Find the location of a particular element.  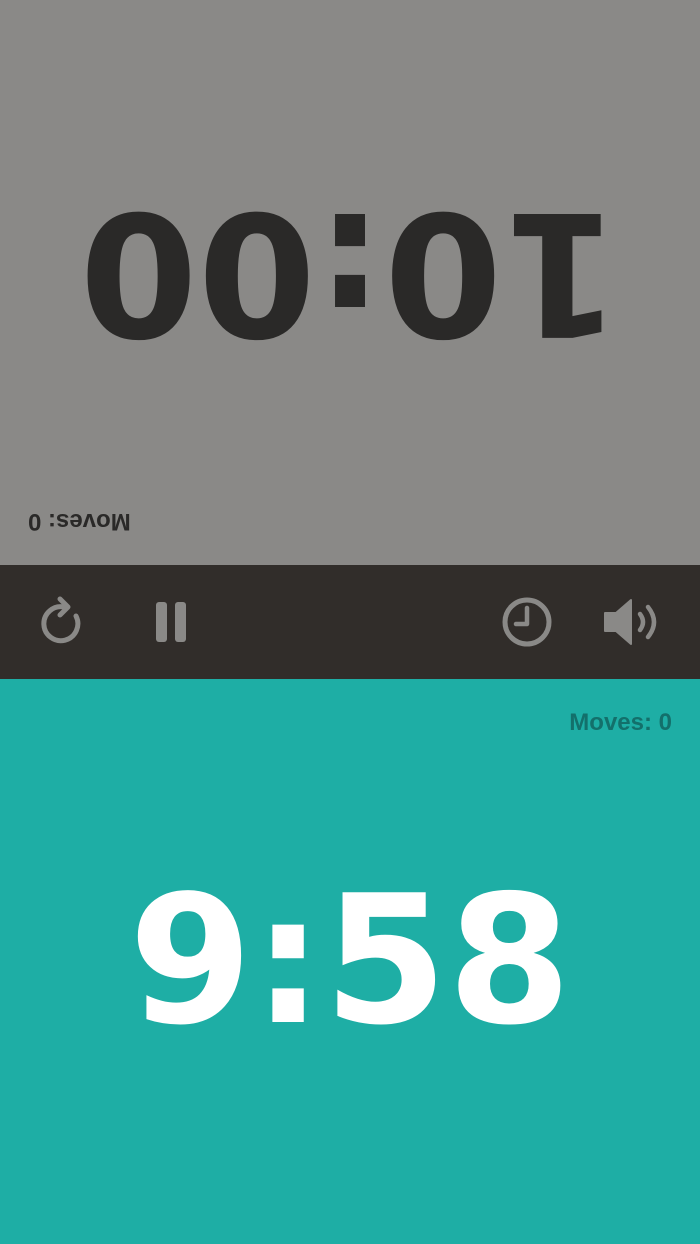

pause-icon is located at coordinates (171, 622).